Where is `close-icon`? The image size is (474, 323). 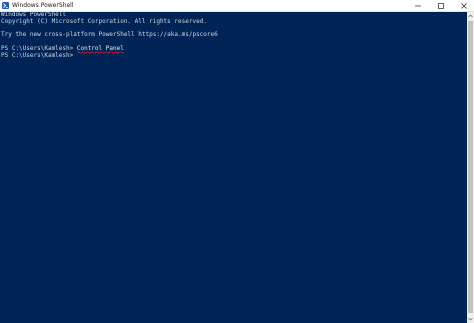 close-icon is located at coordinates (463, 5).